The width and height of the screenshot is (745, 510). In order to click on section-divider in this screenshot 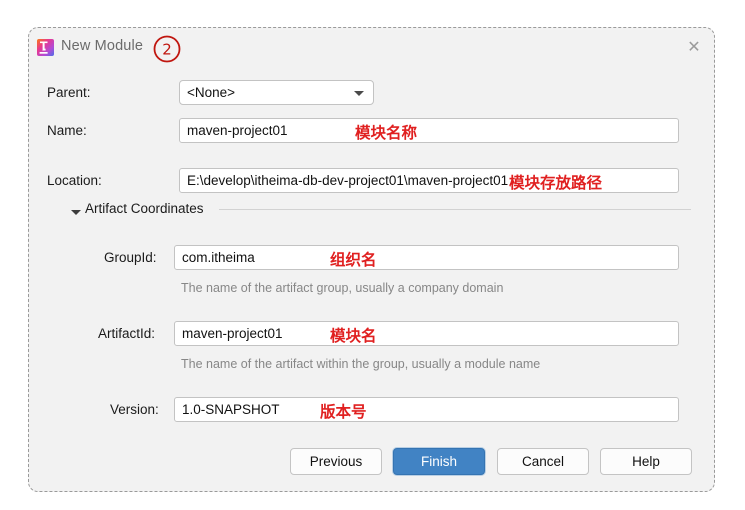, I will do `click(455, 209)`.